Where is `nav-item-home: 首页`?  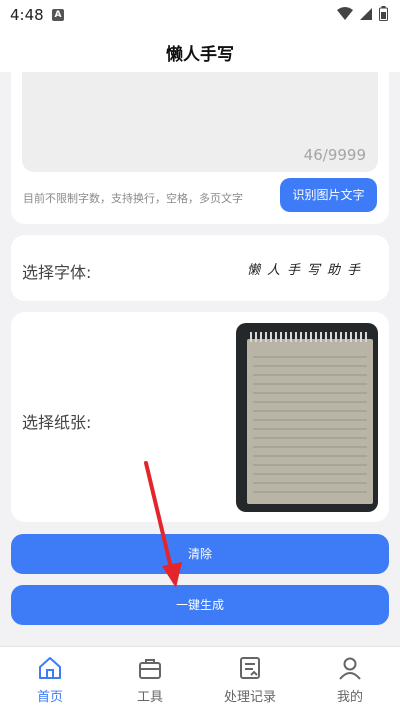
nav-item-home: 首页 is located at coordinates (50, 679).